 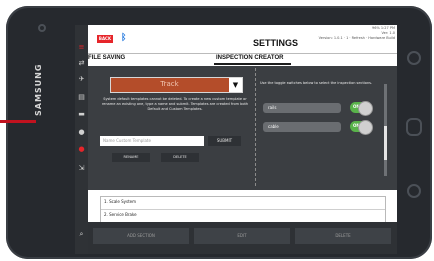 What do you see at coordinates (249, 58) in the screenshot?
I see `tab-inspection-creator: INSPECTION CREATOR` at bounding box center [249, 58].